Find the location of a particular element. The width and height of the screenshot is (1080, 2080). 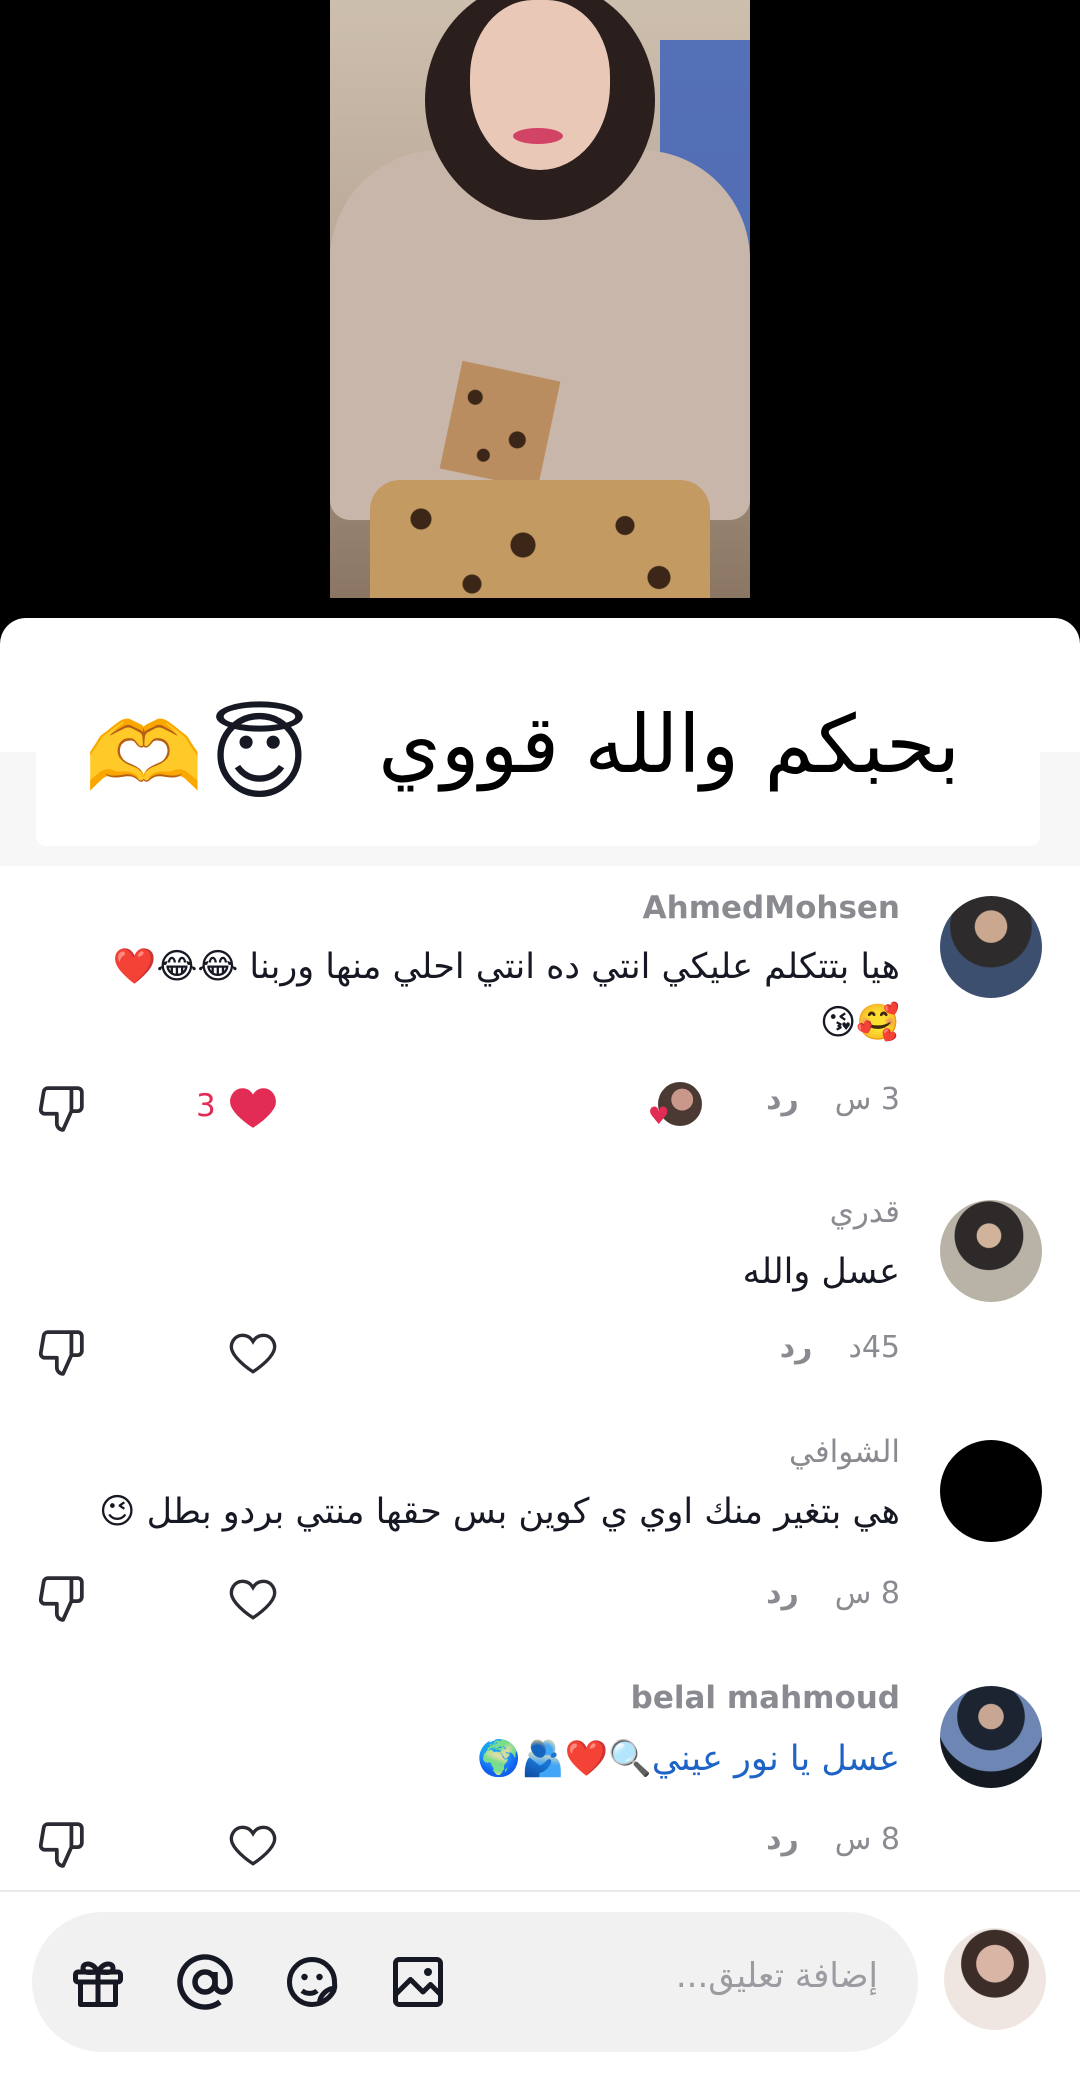

comment-text: عسل يا نور عيني🔍❤️🫂🌍 is located at coordinates (688, 1758).